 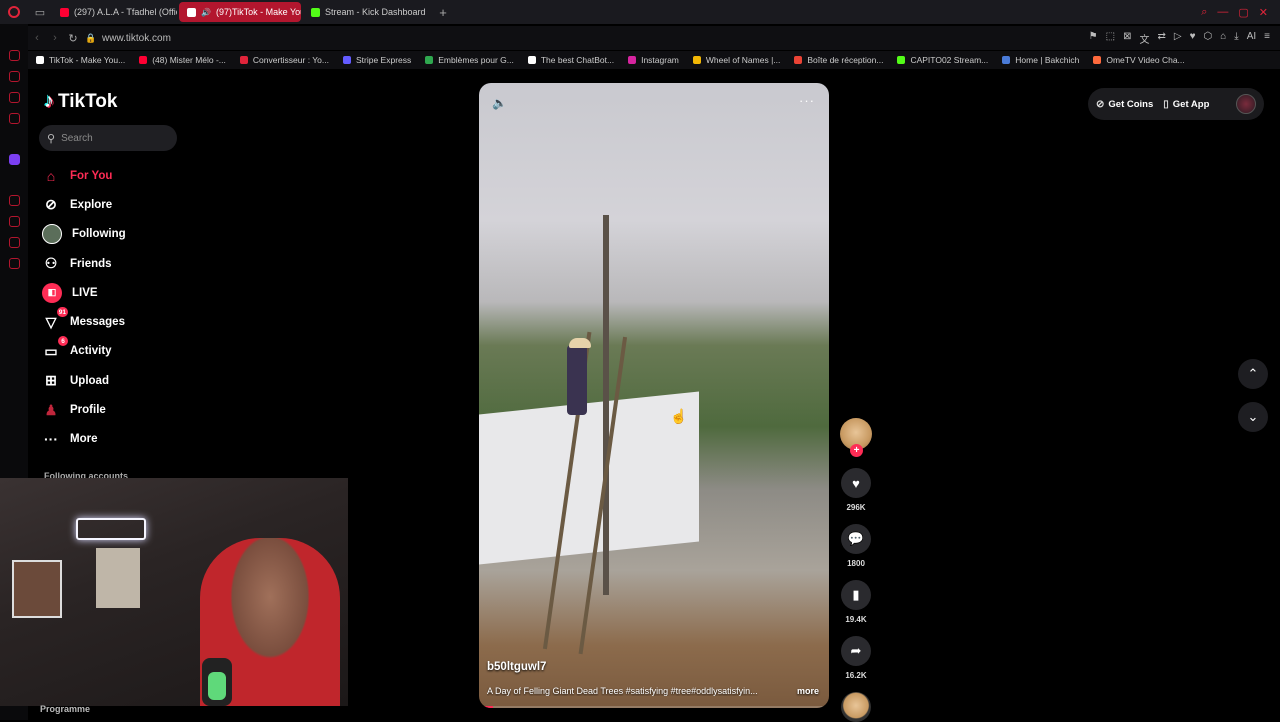 What do you see at coordinates (14, 12) in the screenshot?
I see `opera-logo-icon` at bounding box center [14, 12].